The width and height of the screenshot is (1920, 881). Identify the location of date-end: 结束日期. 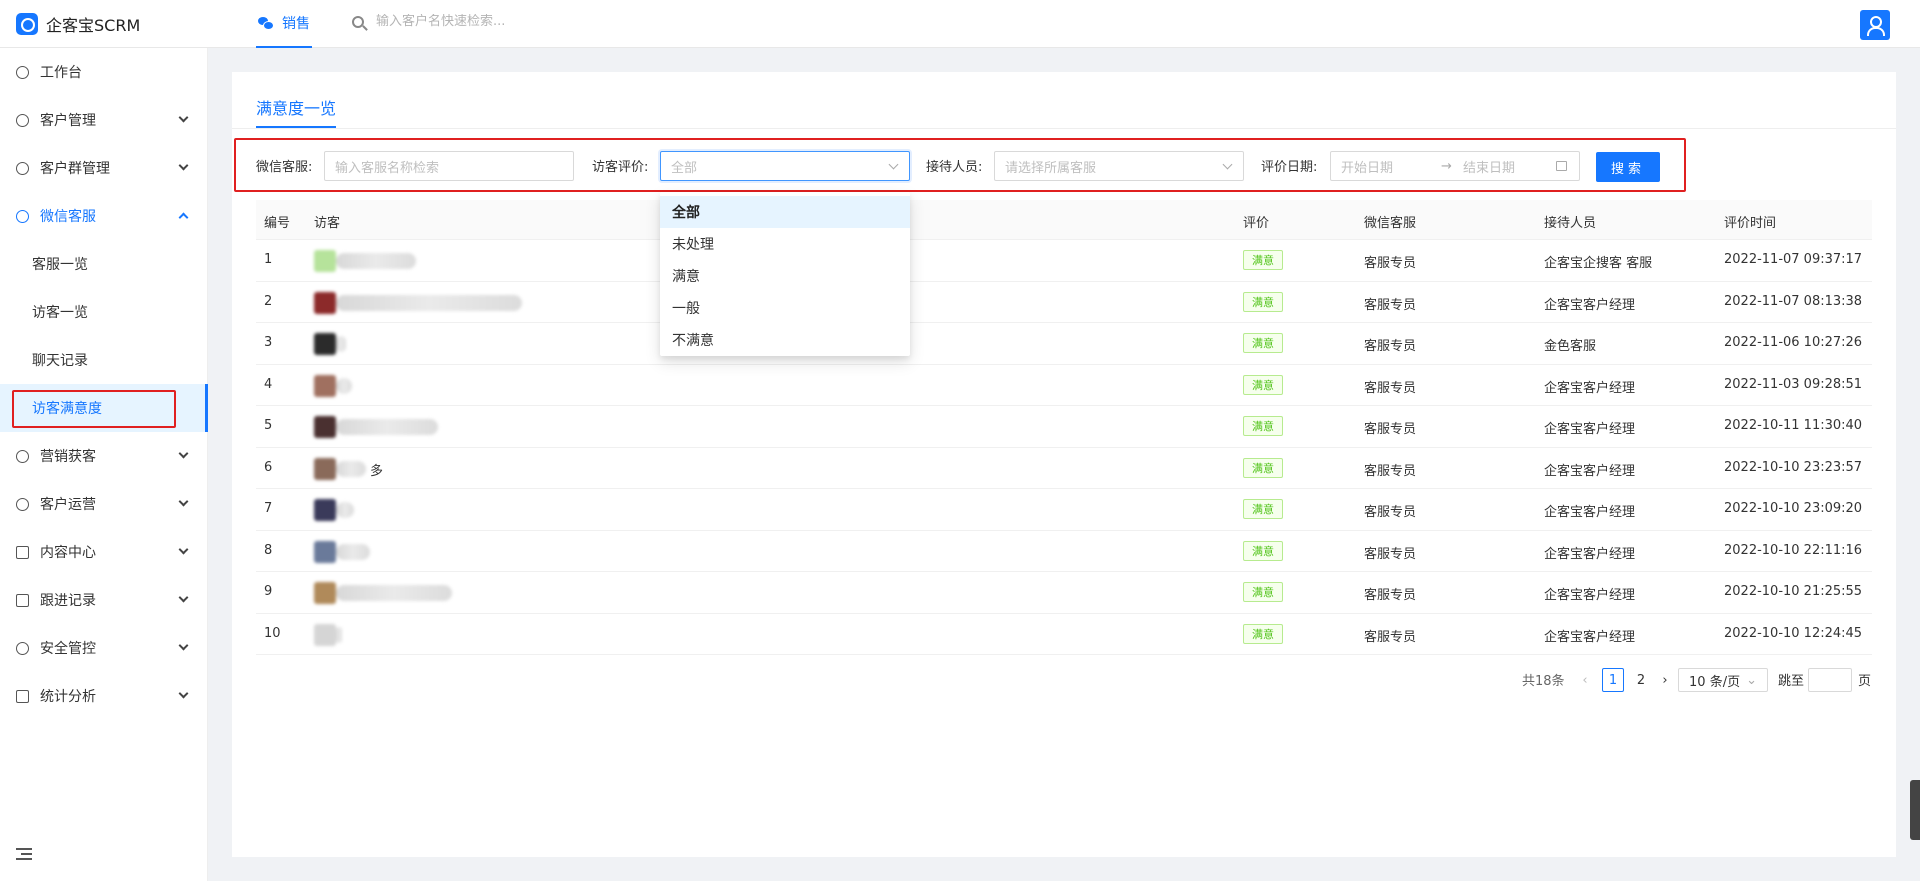
(1489, 166).